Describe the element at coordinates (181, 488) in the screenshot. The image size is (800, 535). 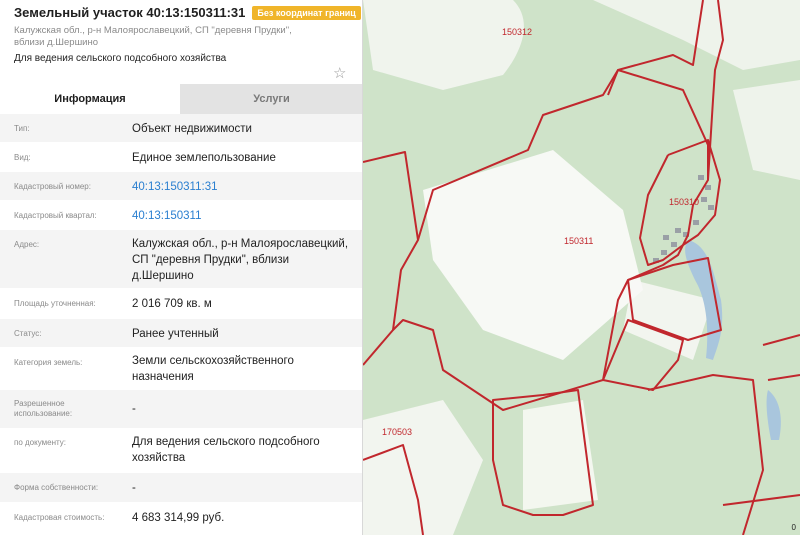
I see `property-row: Форма собственности: -` at that location.